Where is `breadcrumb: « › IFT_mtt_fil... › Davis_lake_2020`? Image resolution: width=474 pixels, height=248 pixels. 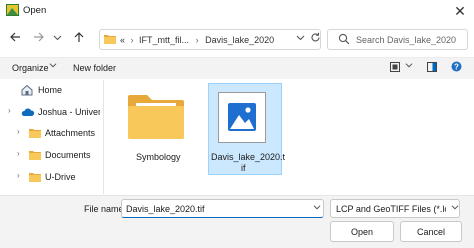 breadcrumb: « › IFT_mtt_fil... › Davis_lake_2020 is located at coordinates (197, 40).